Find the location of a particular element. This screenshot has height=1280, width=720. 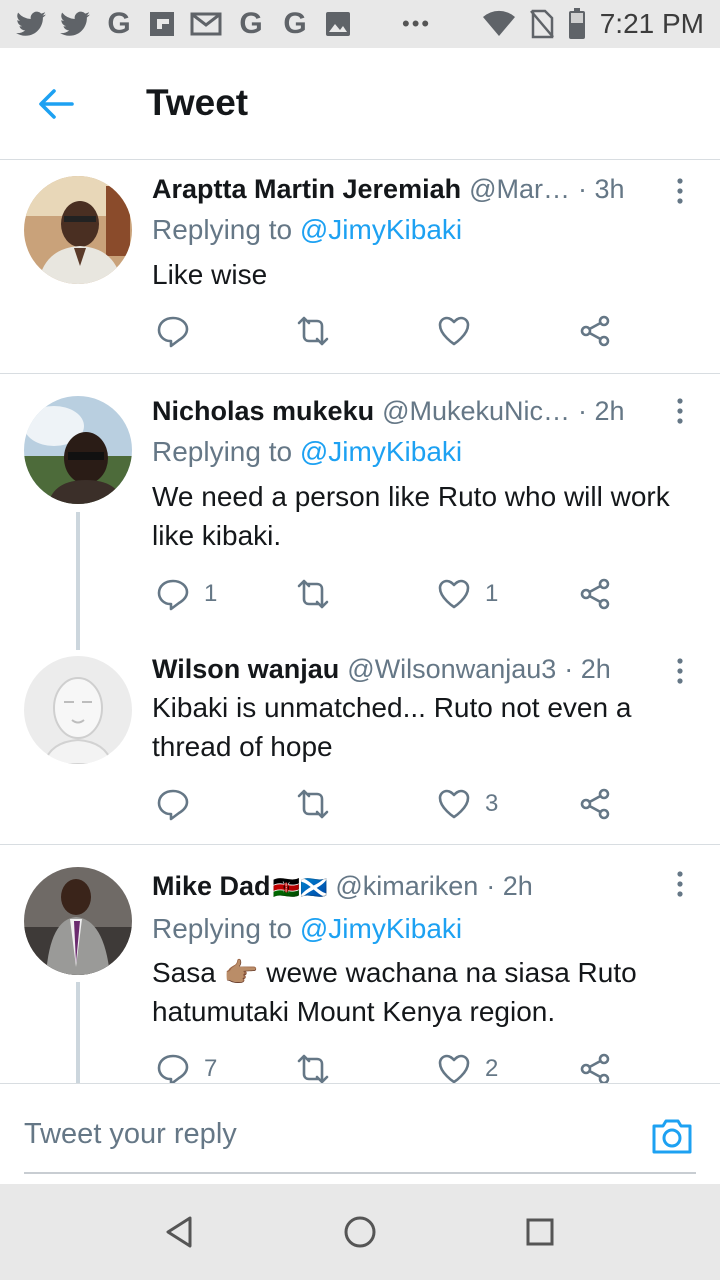

battery-icon is located at coordinates (576, 23).